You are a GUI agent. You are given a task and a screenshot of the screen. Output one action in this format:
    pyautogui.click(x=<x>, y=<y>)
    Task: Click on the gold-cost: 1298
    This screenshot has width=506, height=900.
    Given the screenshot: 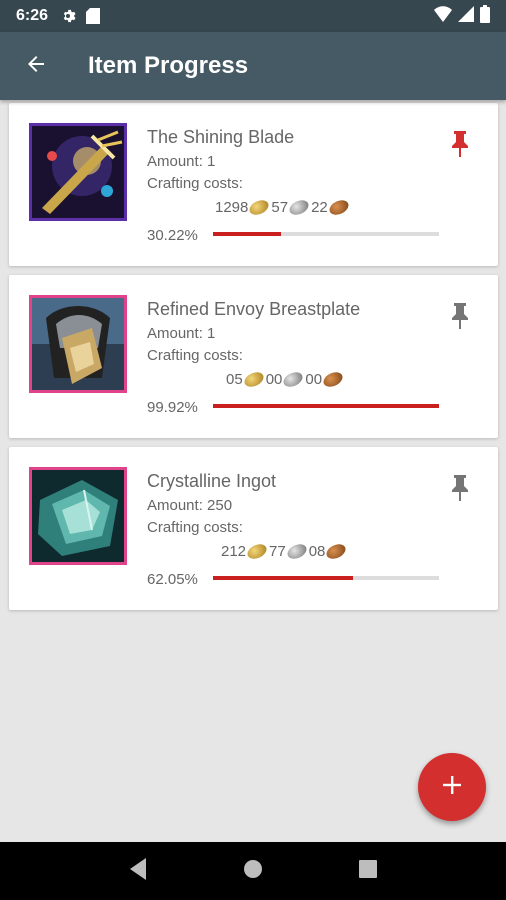 What is the action you would take?
    pyautogui.click(x=232, y=207)
    